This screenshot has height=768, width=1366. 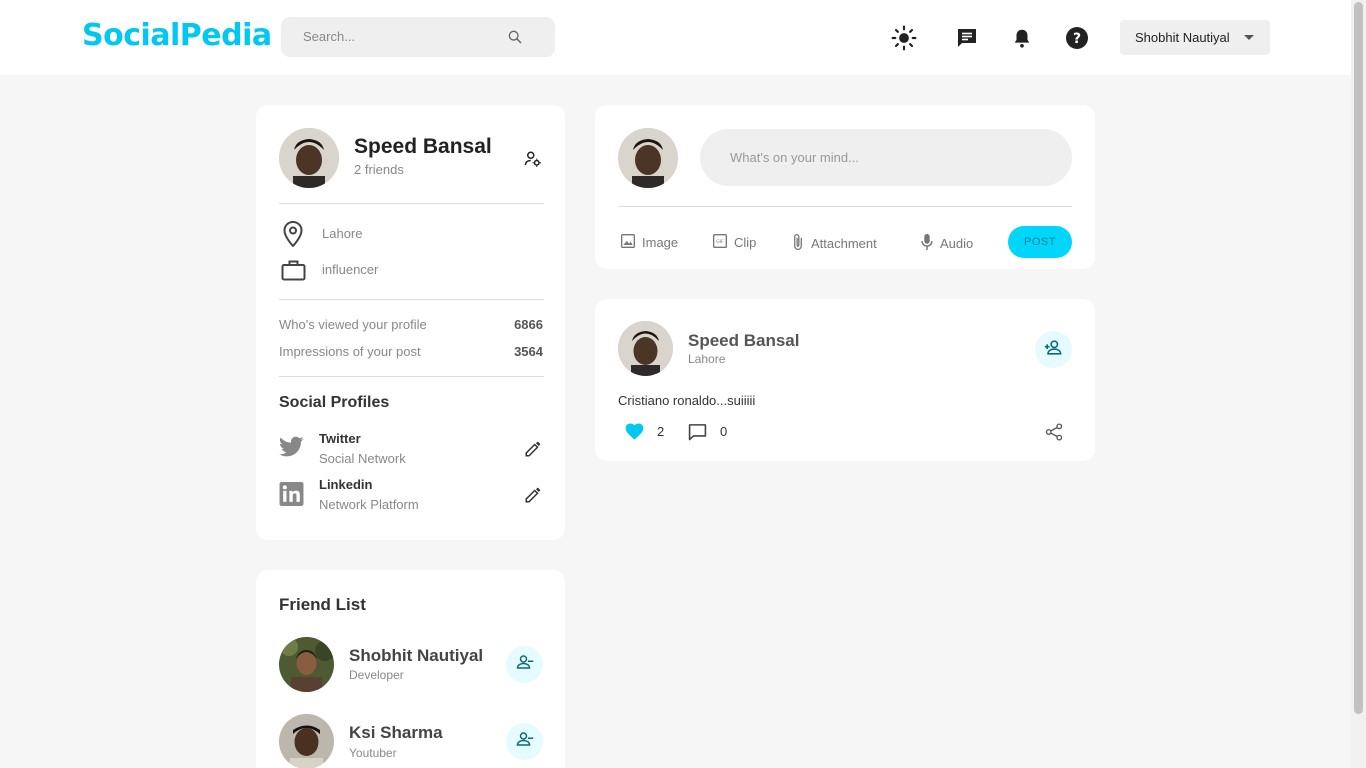 I want to click on scrollbar-thumb, so click(x=1358, y=358).